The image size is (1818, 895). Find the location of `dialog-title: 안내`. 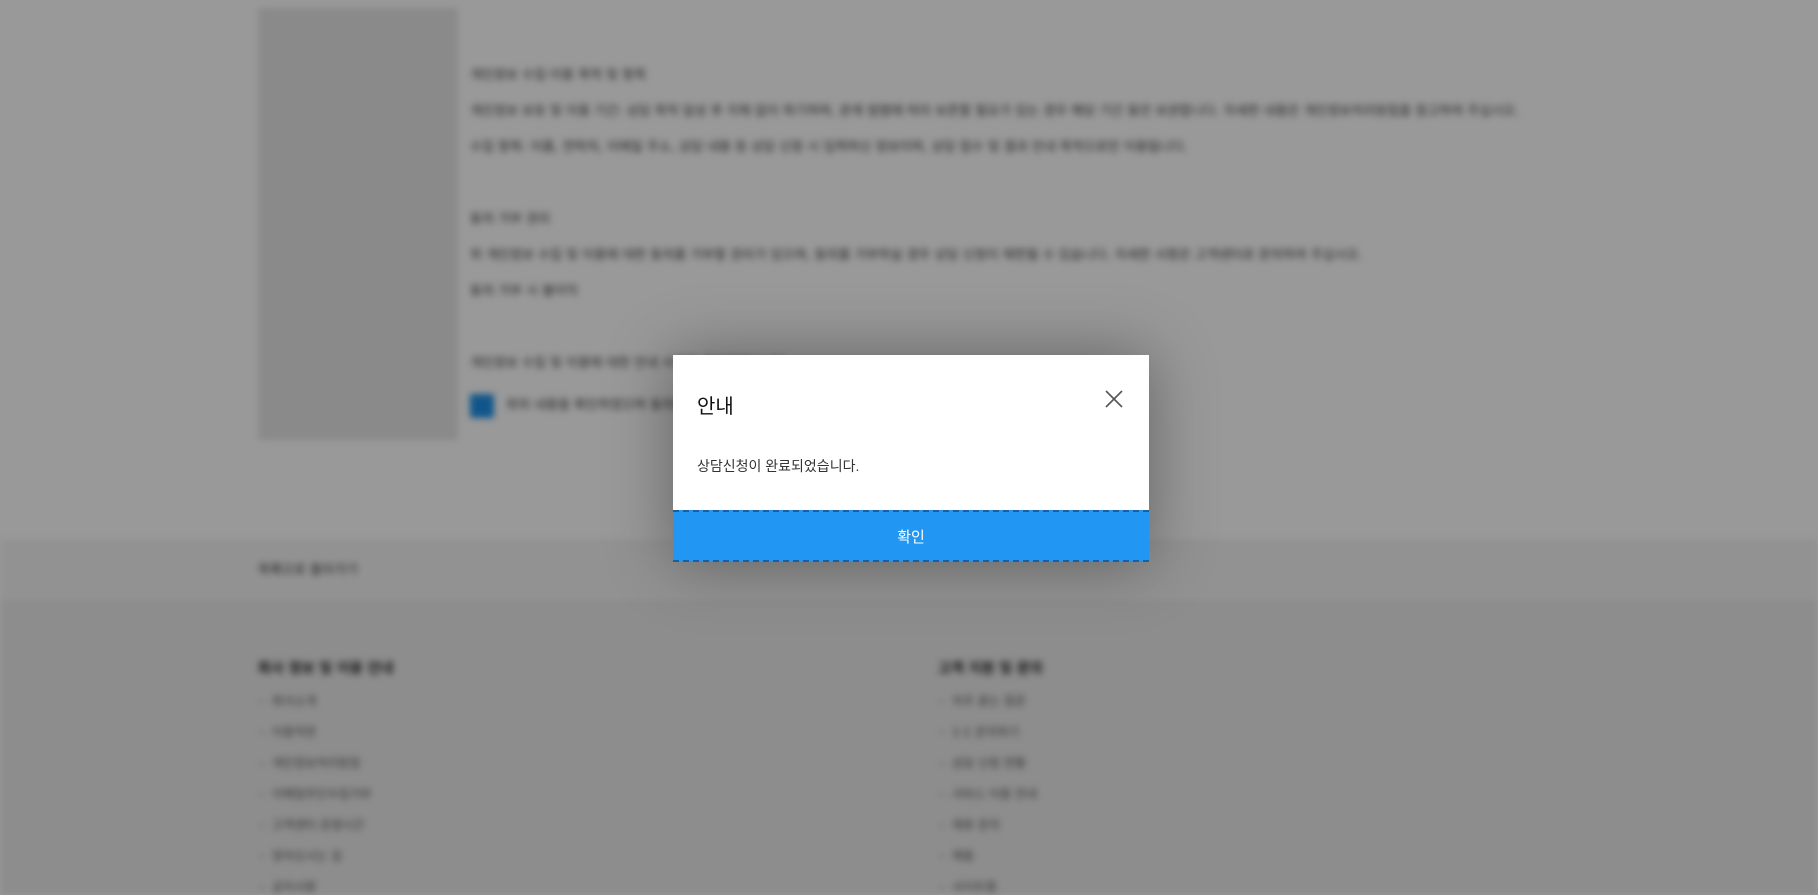

dialog-title: 안내 is located at coordinates (715, 407).